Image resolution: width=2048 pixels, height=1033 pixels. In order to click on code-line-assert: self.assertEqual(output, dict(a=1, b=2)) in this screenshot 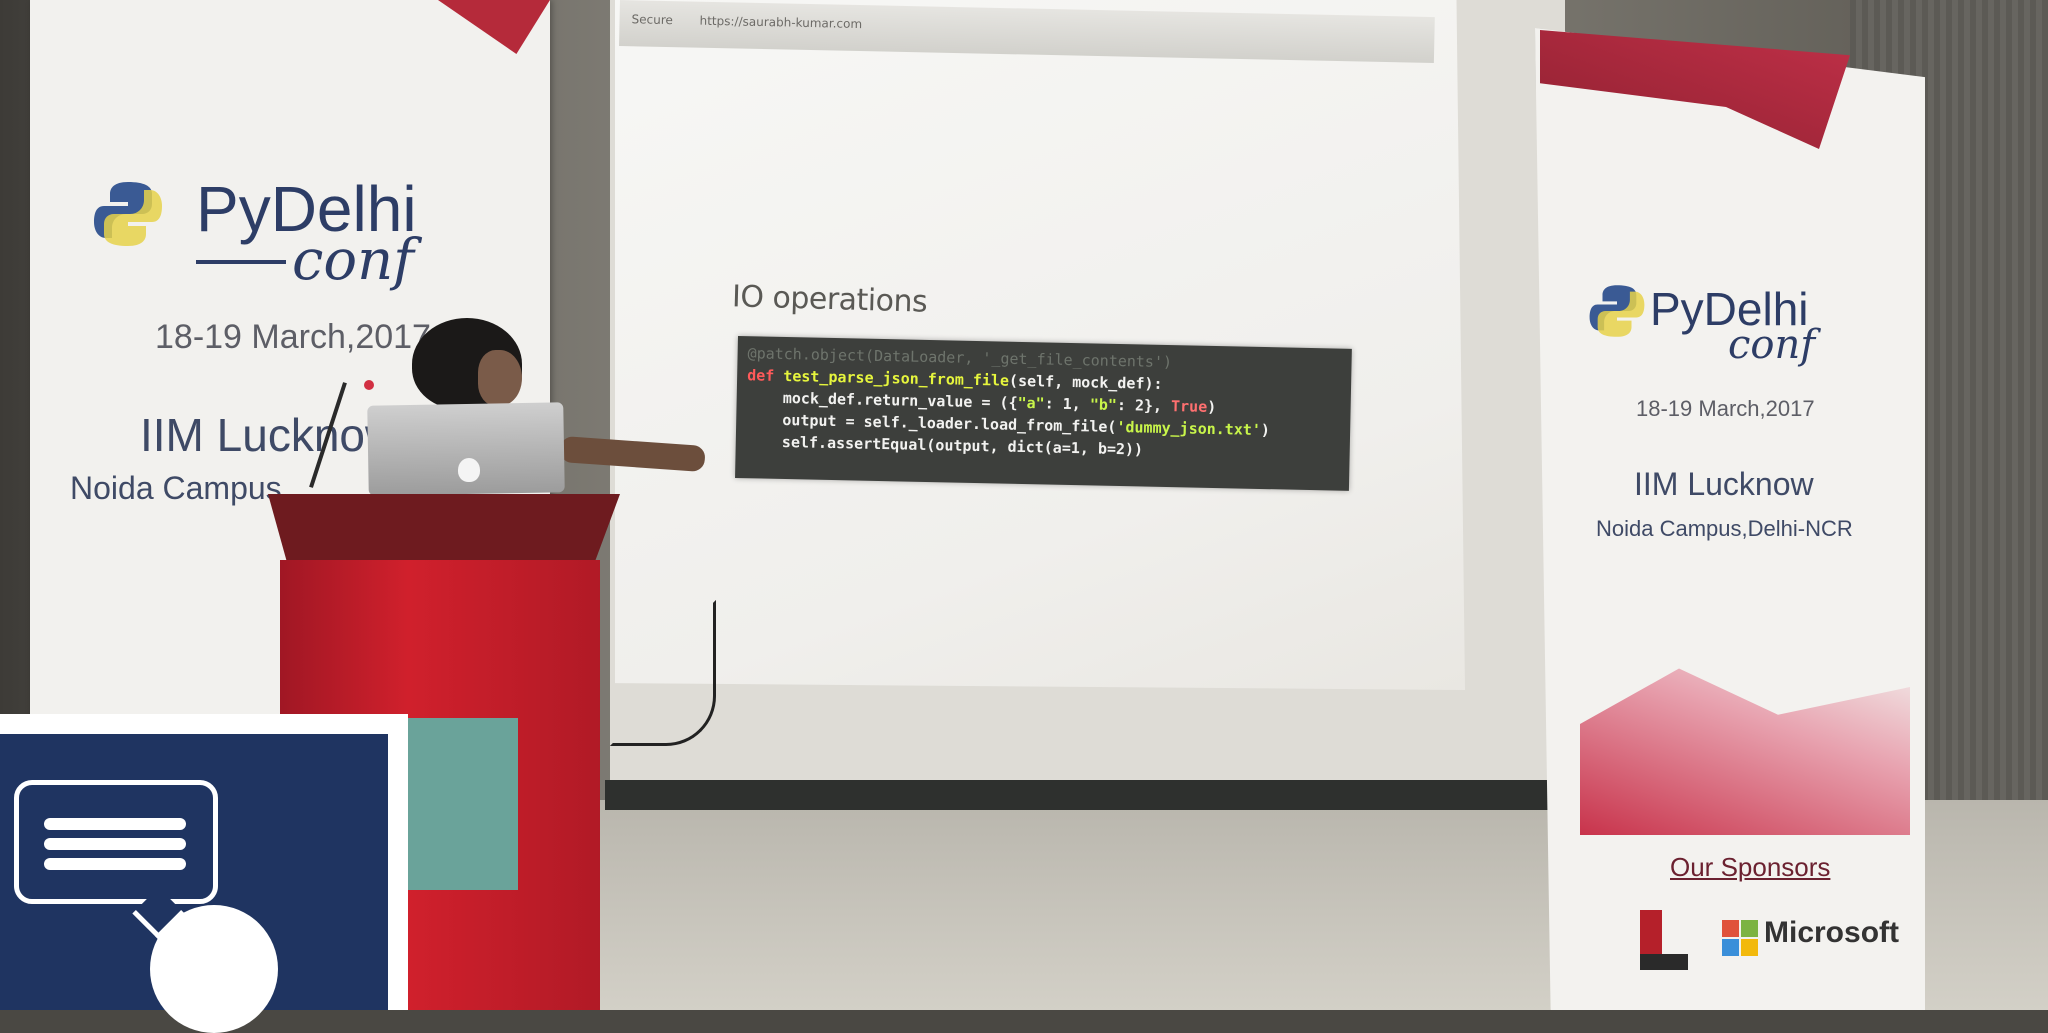, I will do `click(944, 445)`.